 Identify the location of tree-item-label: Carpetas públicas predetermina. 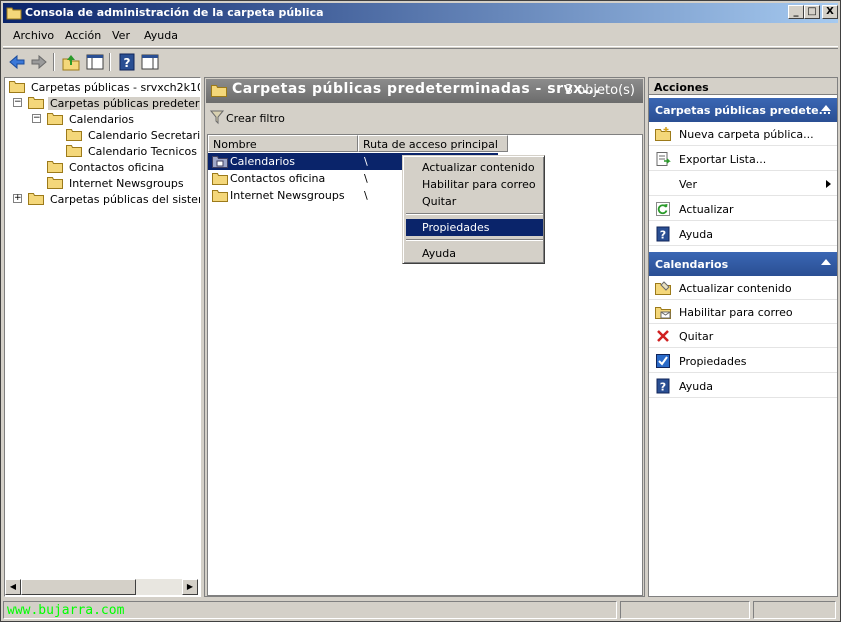
(124, 103).